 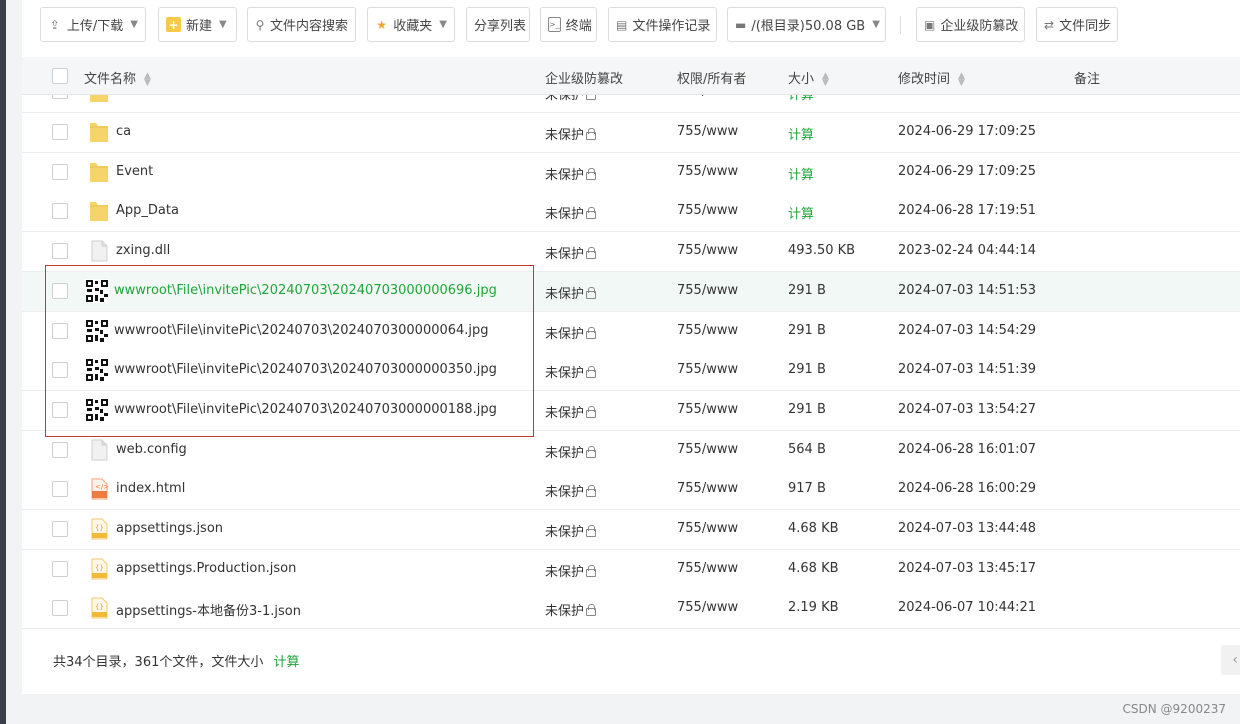 What do you see at coordinates (498, 24) in the screenshot?
I see `share-list-button: 分享列表` at bounding box center [498, 24].